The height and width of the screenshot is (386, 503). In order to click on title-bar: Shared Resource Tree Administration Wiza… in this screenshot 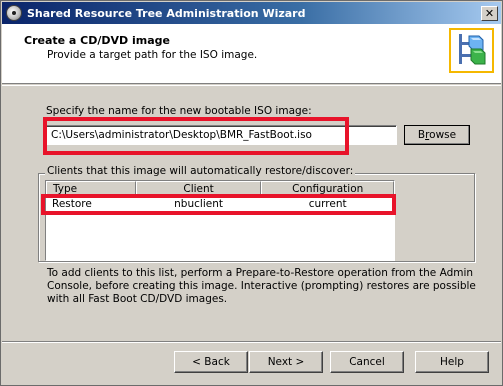, I will do `click(251, 13)`.